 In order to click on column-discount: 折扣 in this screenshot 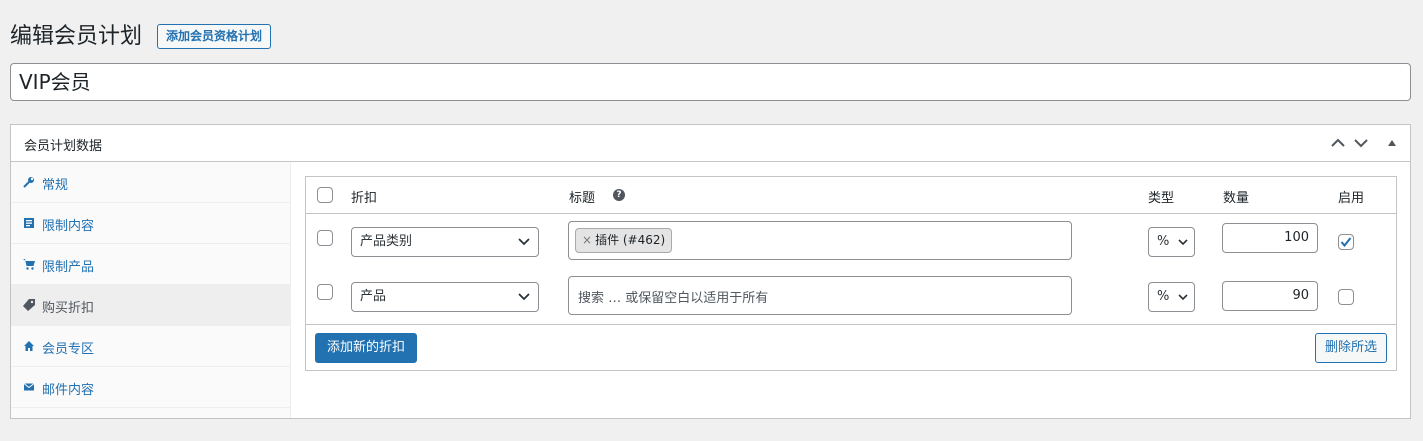, I will do `click(364, 198)`.